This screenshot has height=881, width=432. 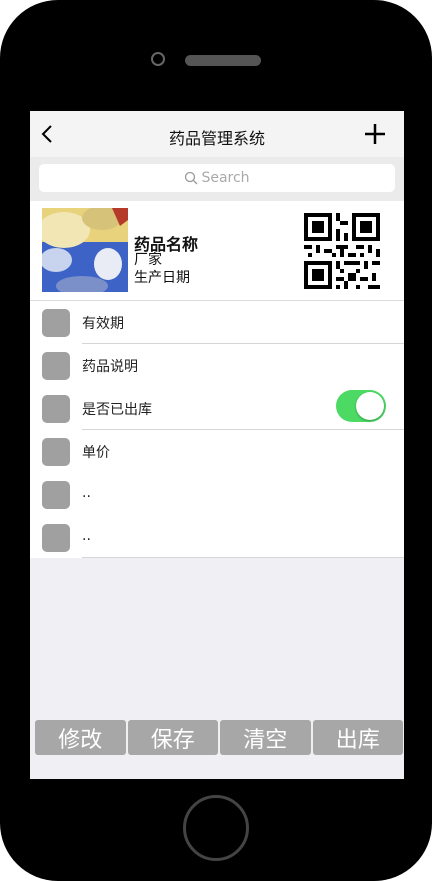 What do you see at coordinates (265, 737) in the screenshot?
I see `clear-button: 清空` at bounding box center [265, 737].